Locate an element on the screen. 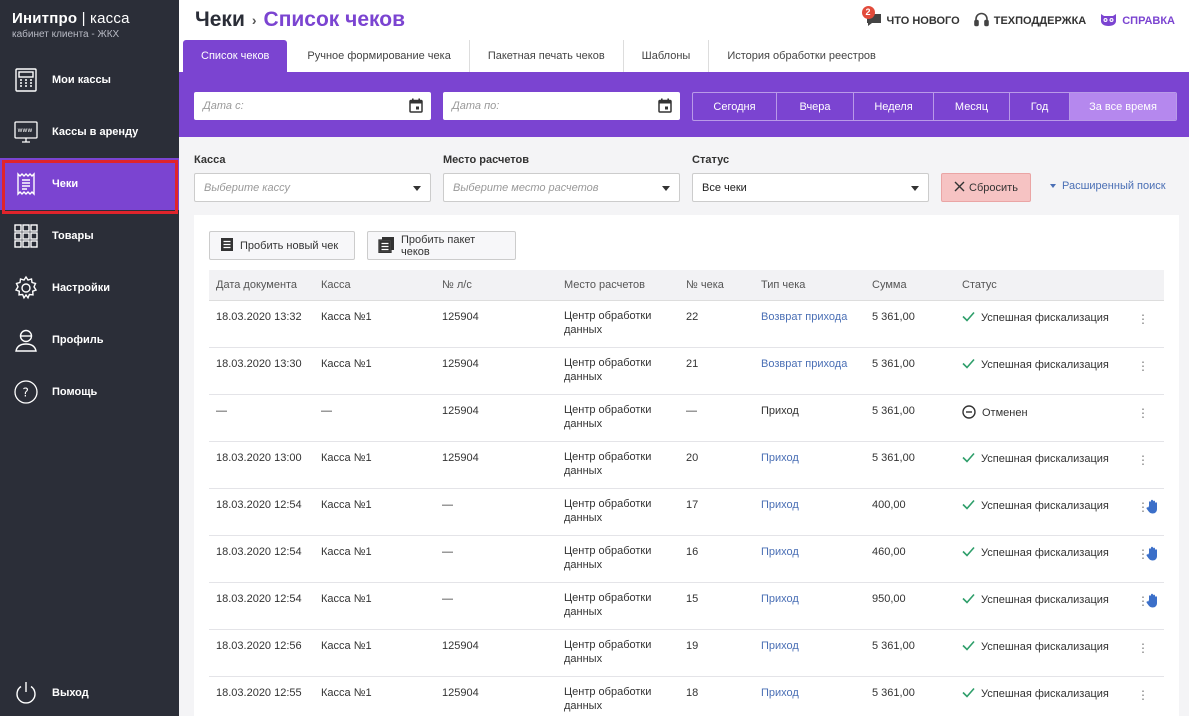 This screenshot has height=716, width=1189. column-header-register: Касса is located at coordinates (374, 285).